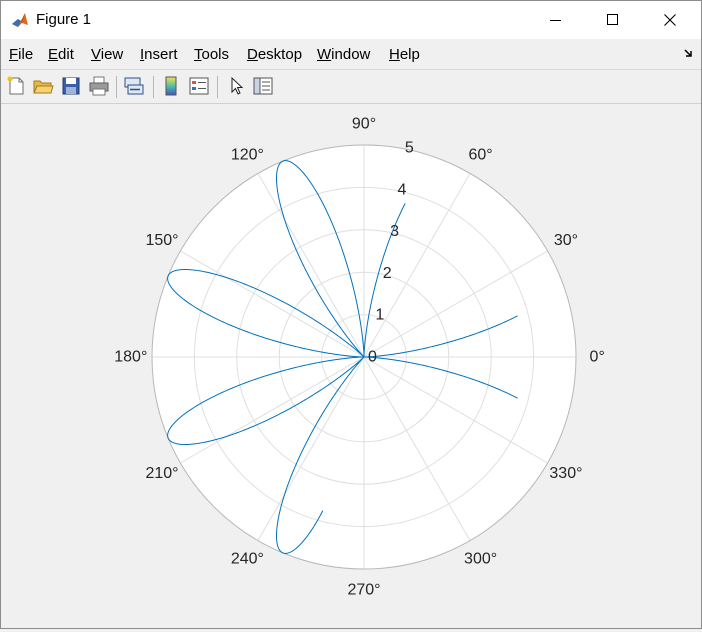 Image resolution: width=702 pixels, height=632 pixels. What do you see at coordinates (247, 558) in the screenshot?
I see `theta-tick-label: 240°` at bounding box center [247, 558].